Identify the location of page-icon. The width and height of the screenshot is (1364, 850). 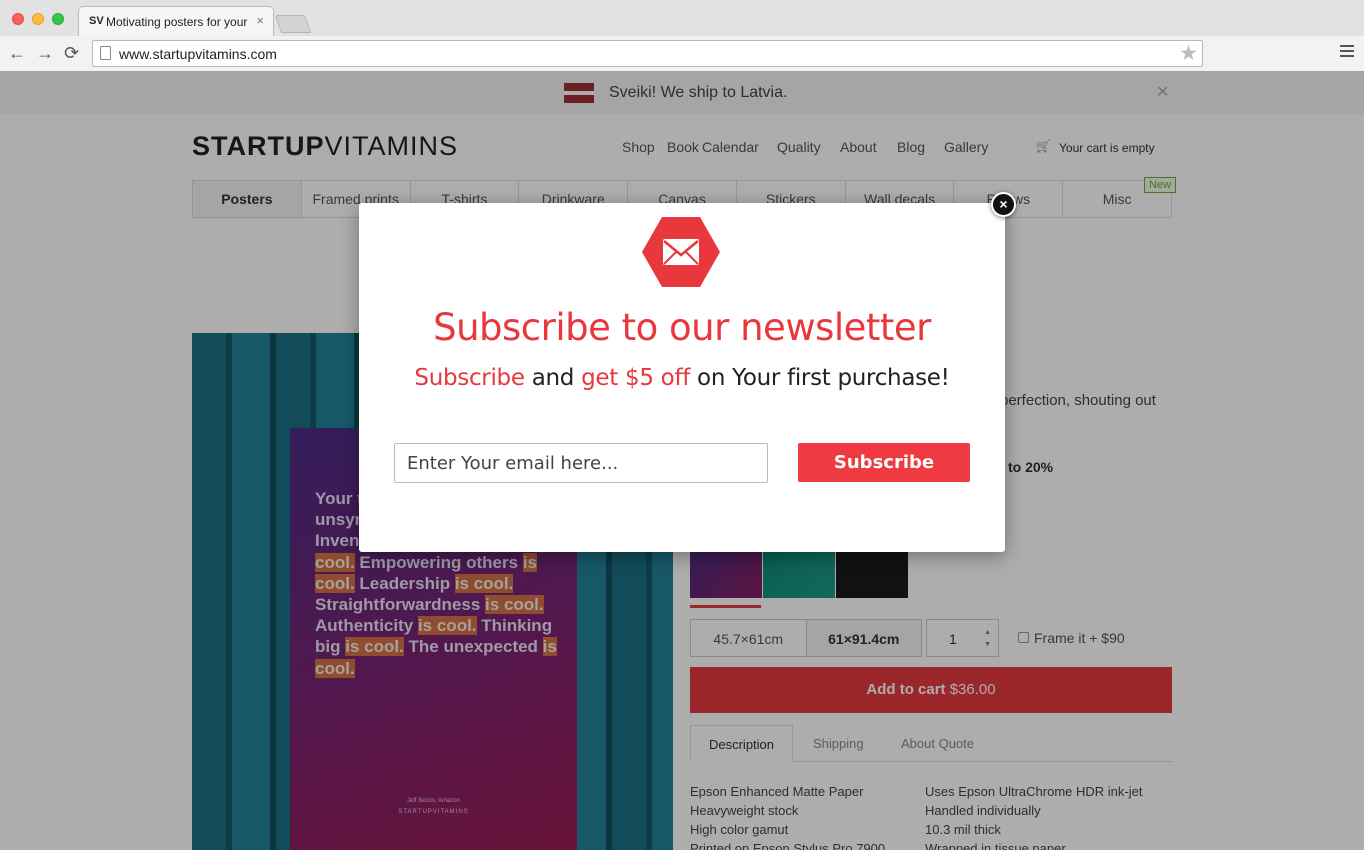
(105, 53).